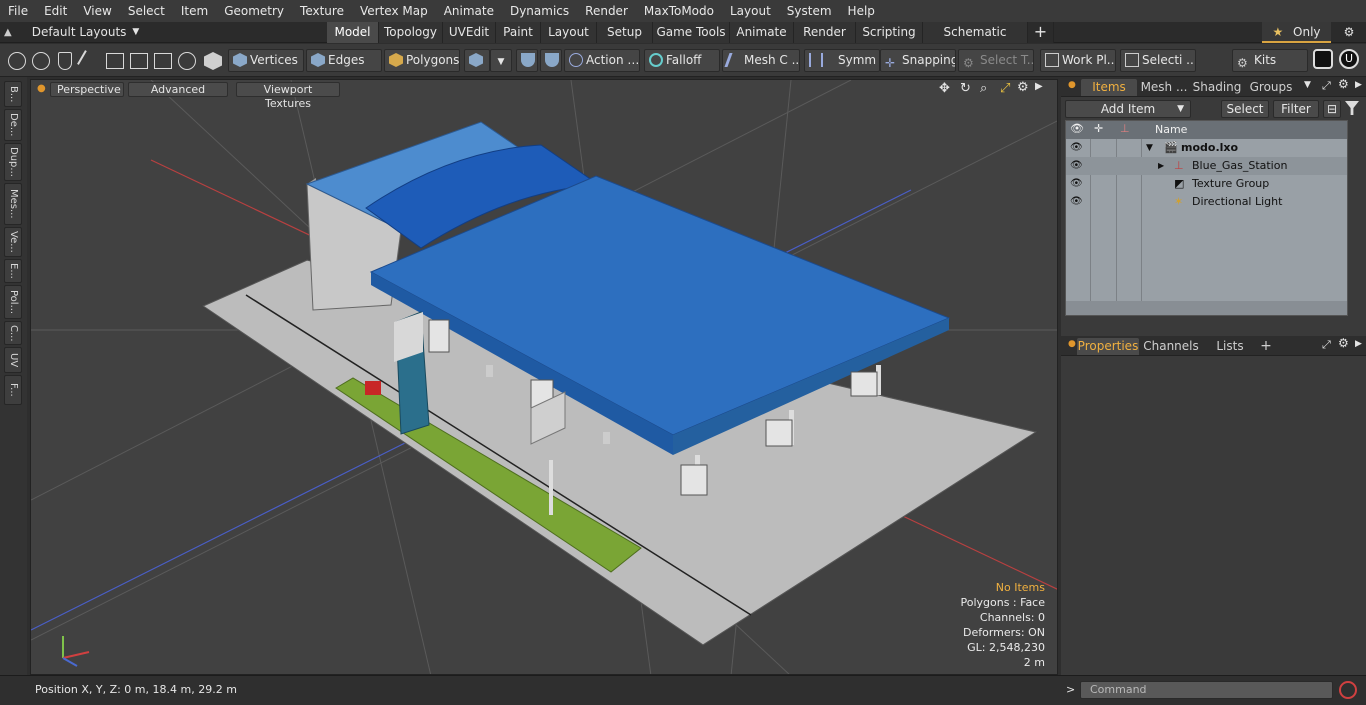  I want to click on circle-select-icon, so click(17, 61).